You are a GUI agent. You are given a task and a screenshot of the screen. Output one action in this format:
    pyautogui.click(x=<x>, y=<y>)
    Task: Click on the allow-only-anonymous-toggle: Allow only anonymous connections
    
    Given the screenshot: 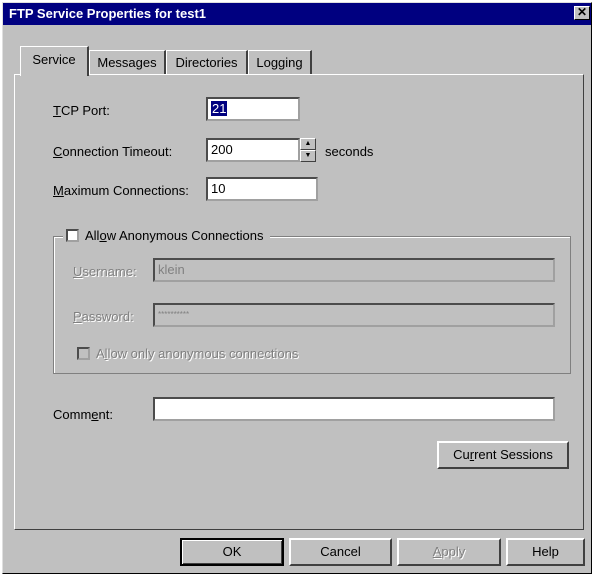 What is the action you would take?
    pyautogui.click(x=187, y=353)
    